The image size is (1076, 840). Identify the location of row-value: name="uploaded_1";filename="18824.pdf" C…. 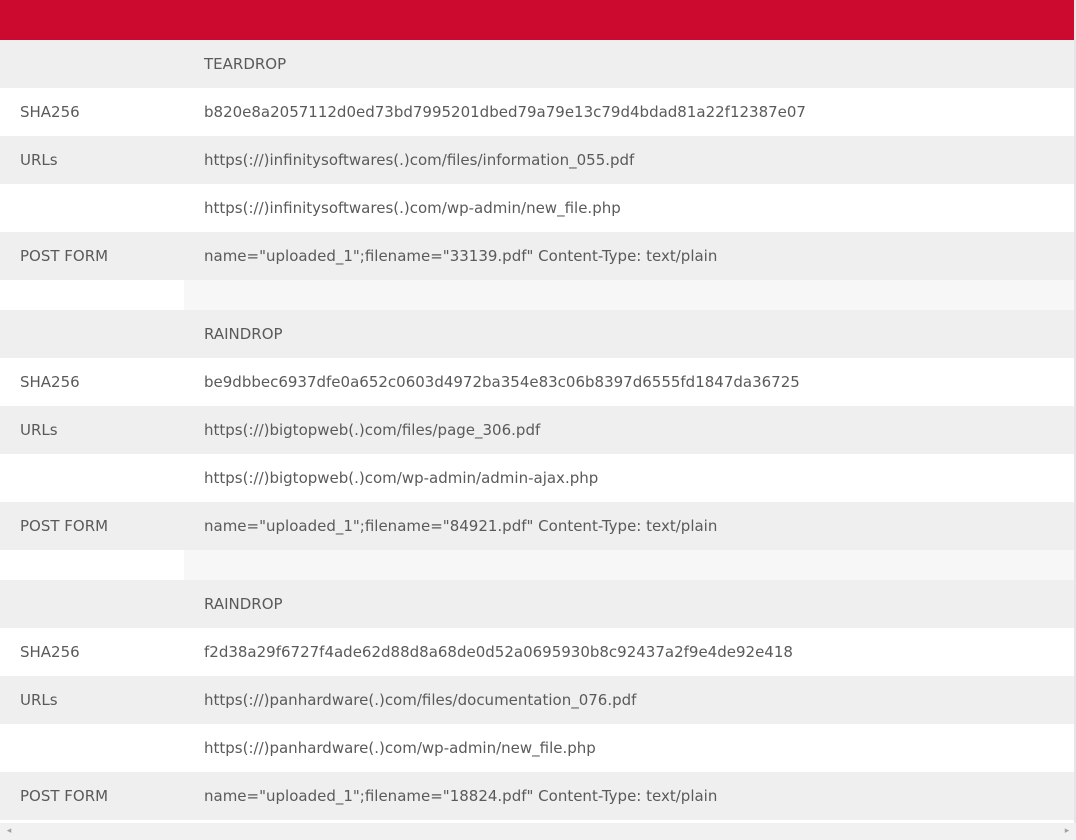
(461, 796).